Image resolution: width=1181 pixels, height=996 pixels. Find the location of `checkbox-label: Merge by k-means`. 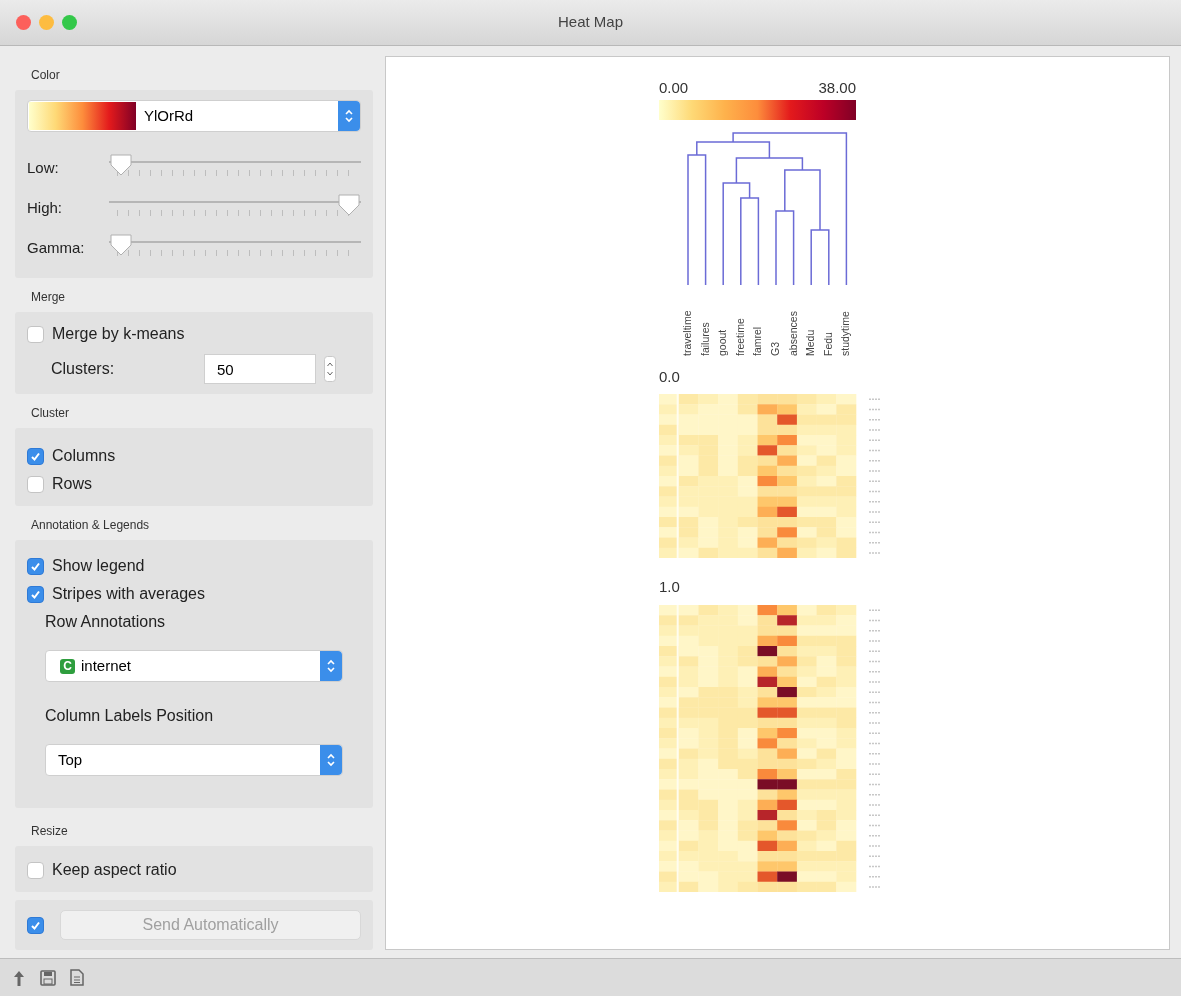

checkbox-label: Merge by k-means is located at coordinates (118, 334).